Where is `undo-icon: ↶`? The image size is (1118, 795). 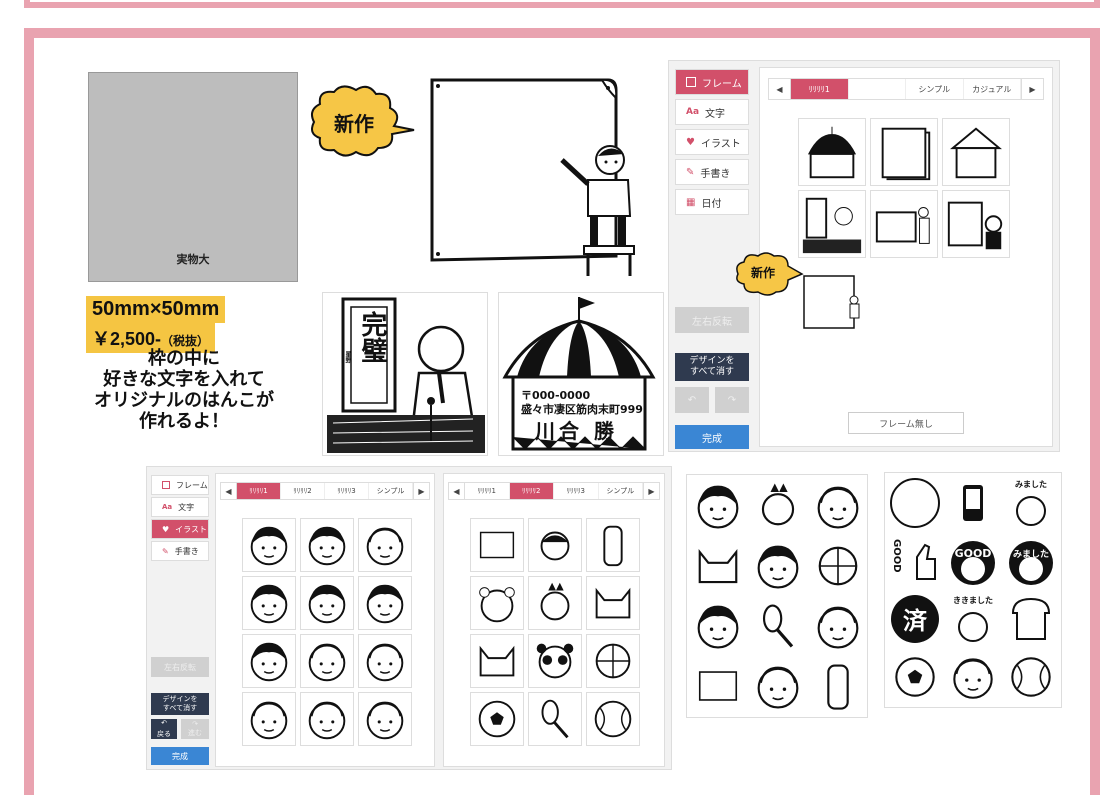
undo-icon: ↶ is located at coordinates (692, 400).